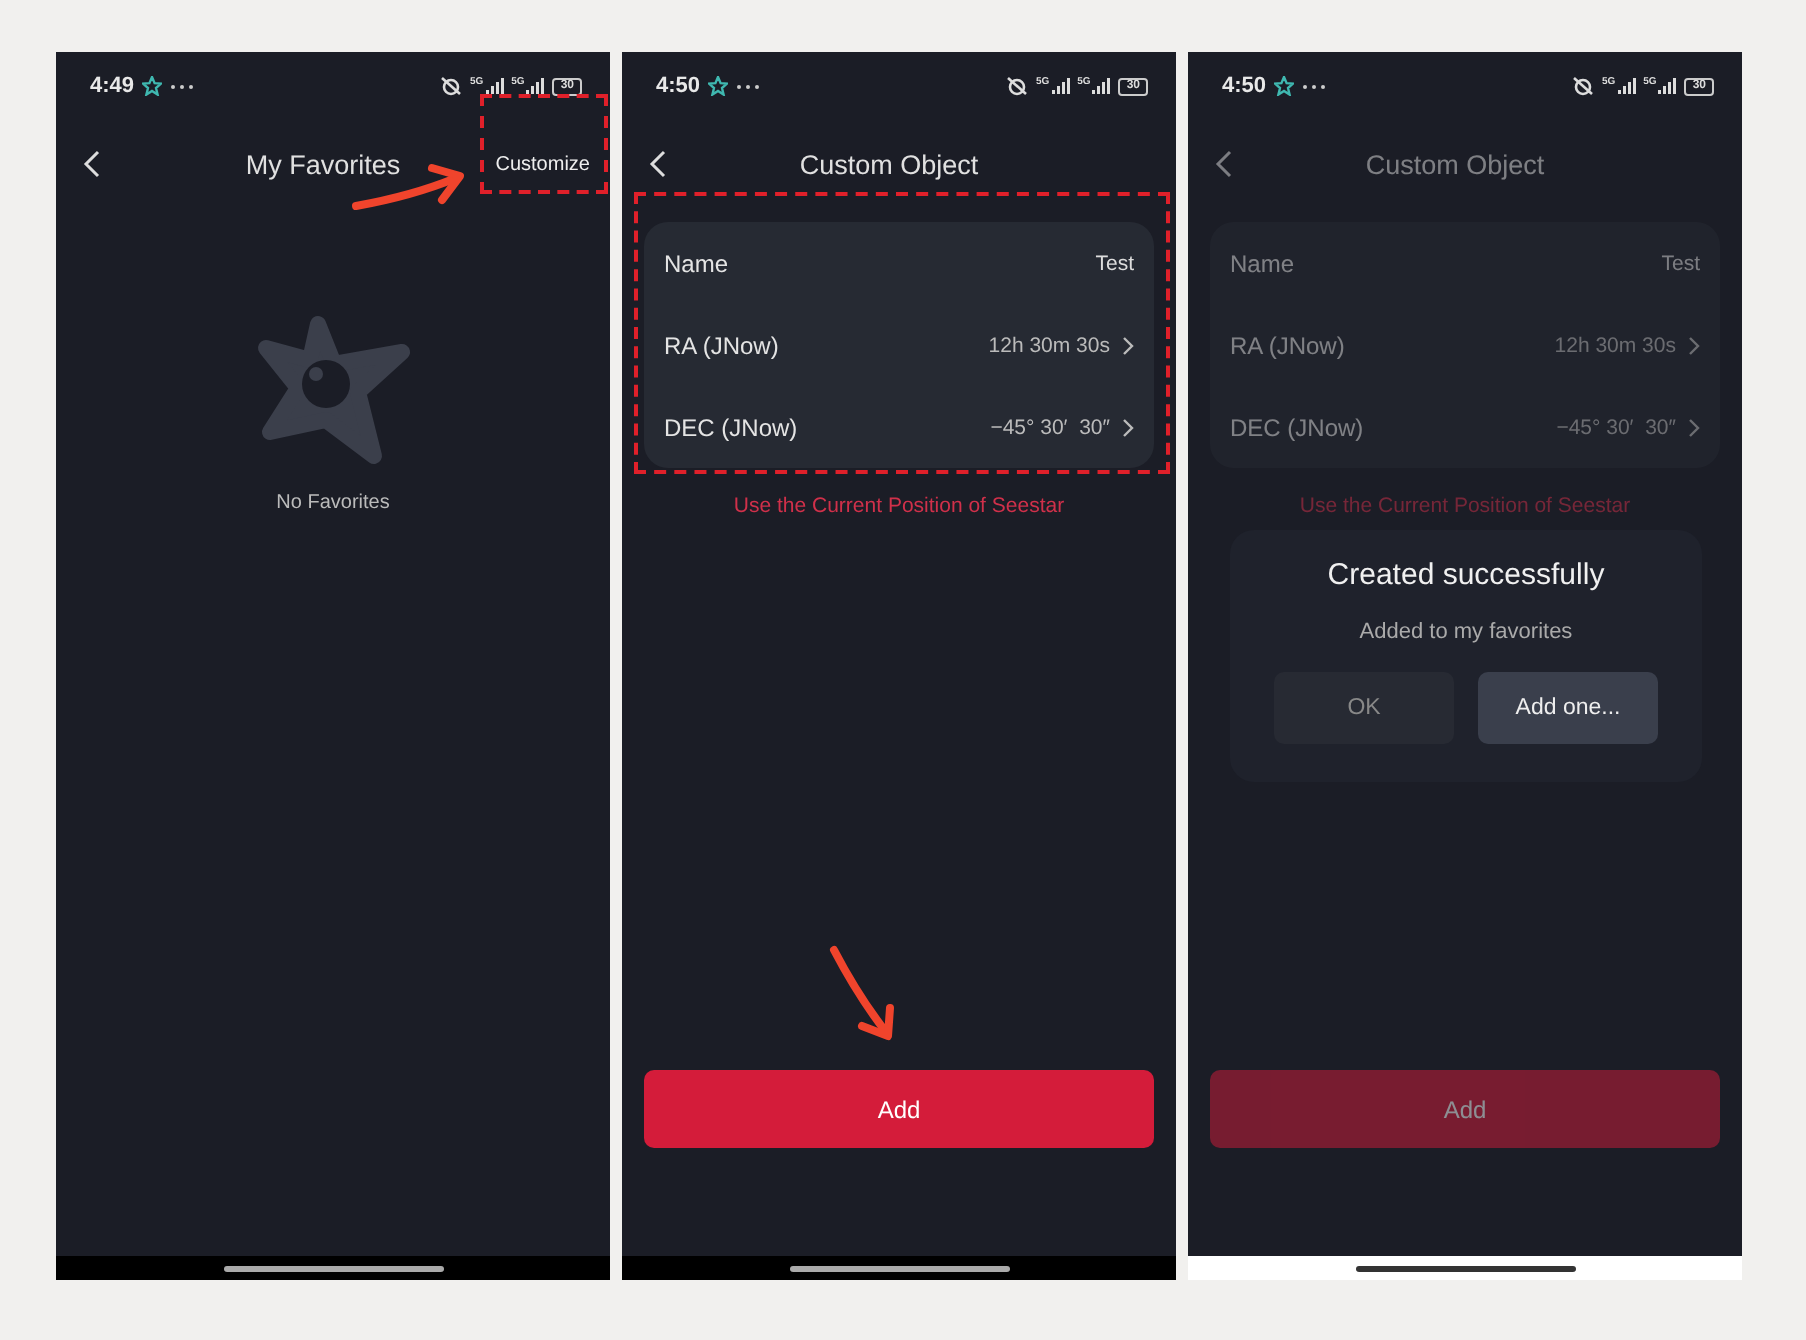 The image size is (1806, 1340). I want to click on dialog-message: Added to my favorites, so click(1466, 632).